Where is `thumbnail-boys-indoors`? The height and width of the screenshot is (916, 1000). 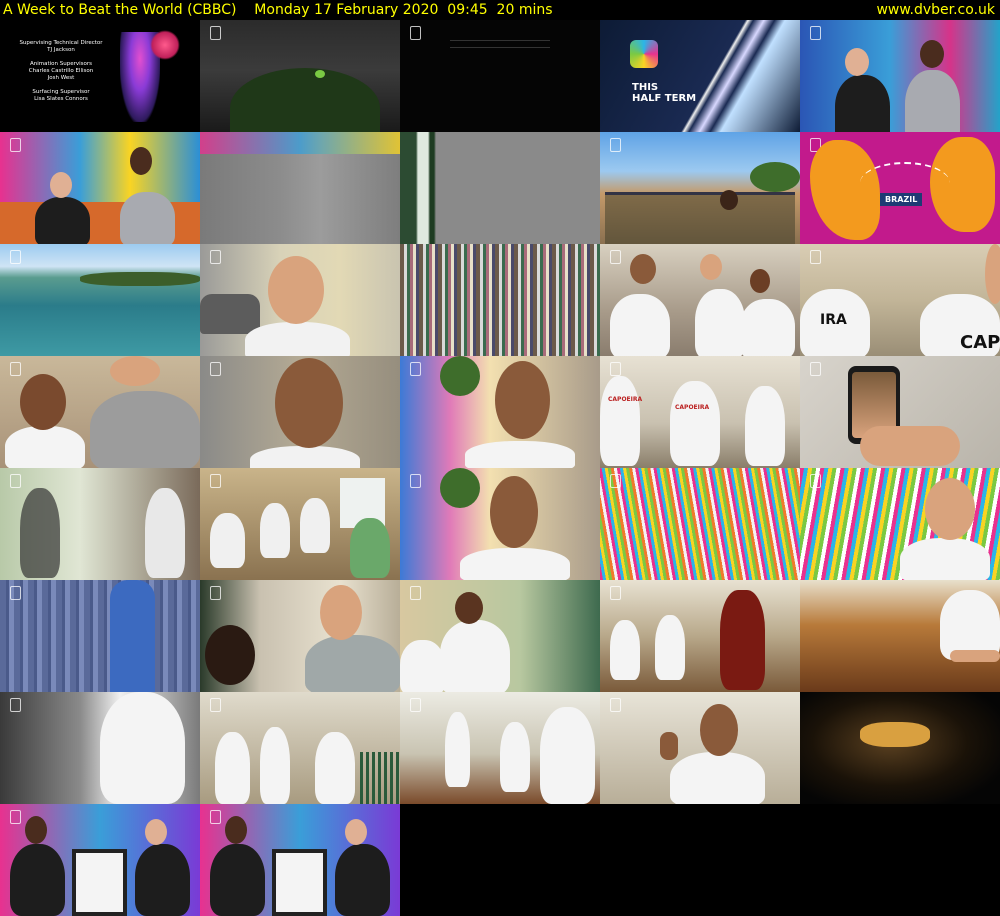
thumbnail-boys-indoors is located at coordinates (300, 636).